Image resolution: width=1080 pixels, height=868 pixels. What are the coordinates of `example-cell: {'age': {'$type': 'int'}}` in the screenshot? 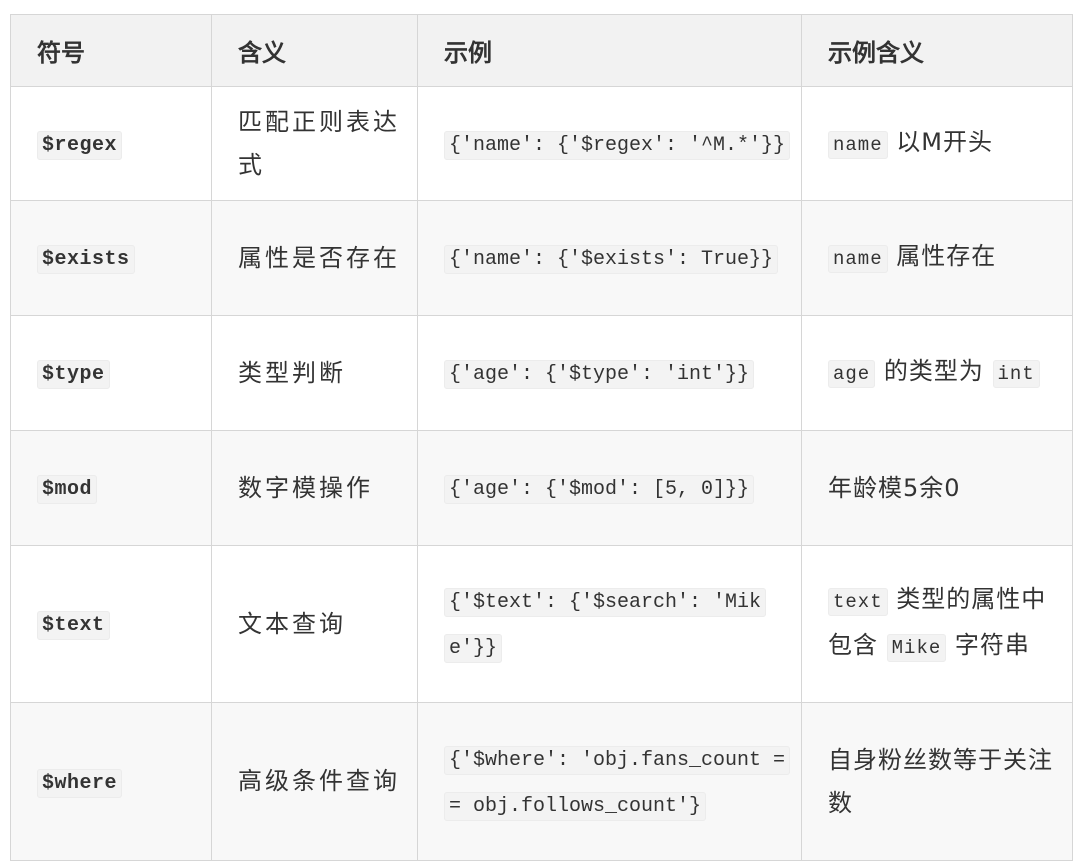 It's located at (609, 373).